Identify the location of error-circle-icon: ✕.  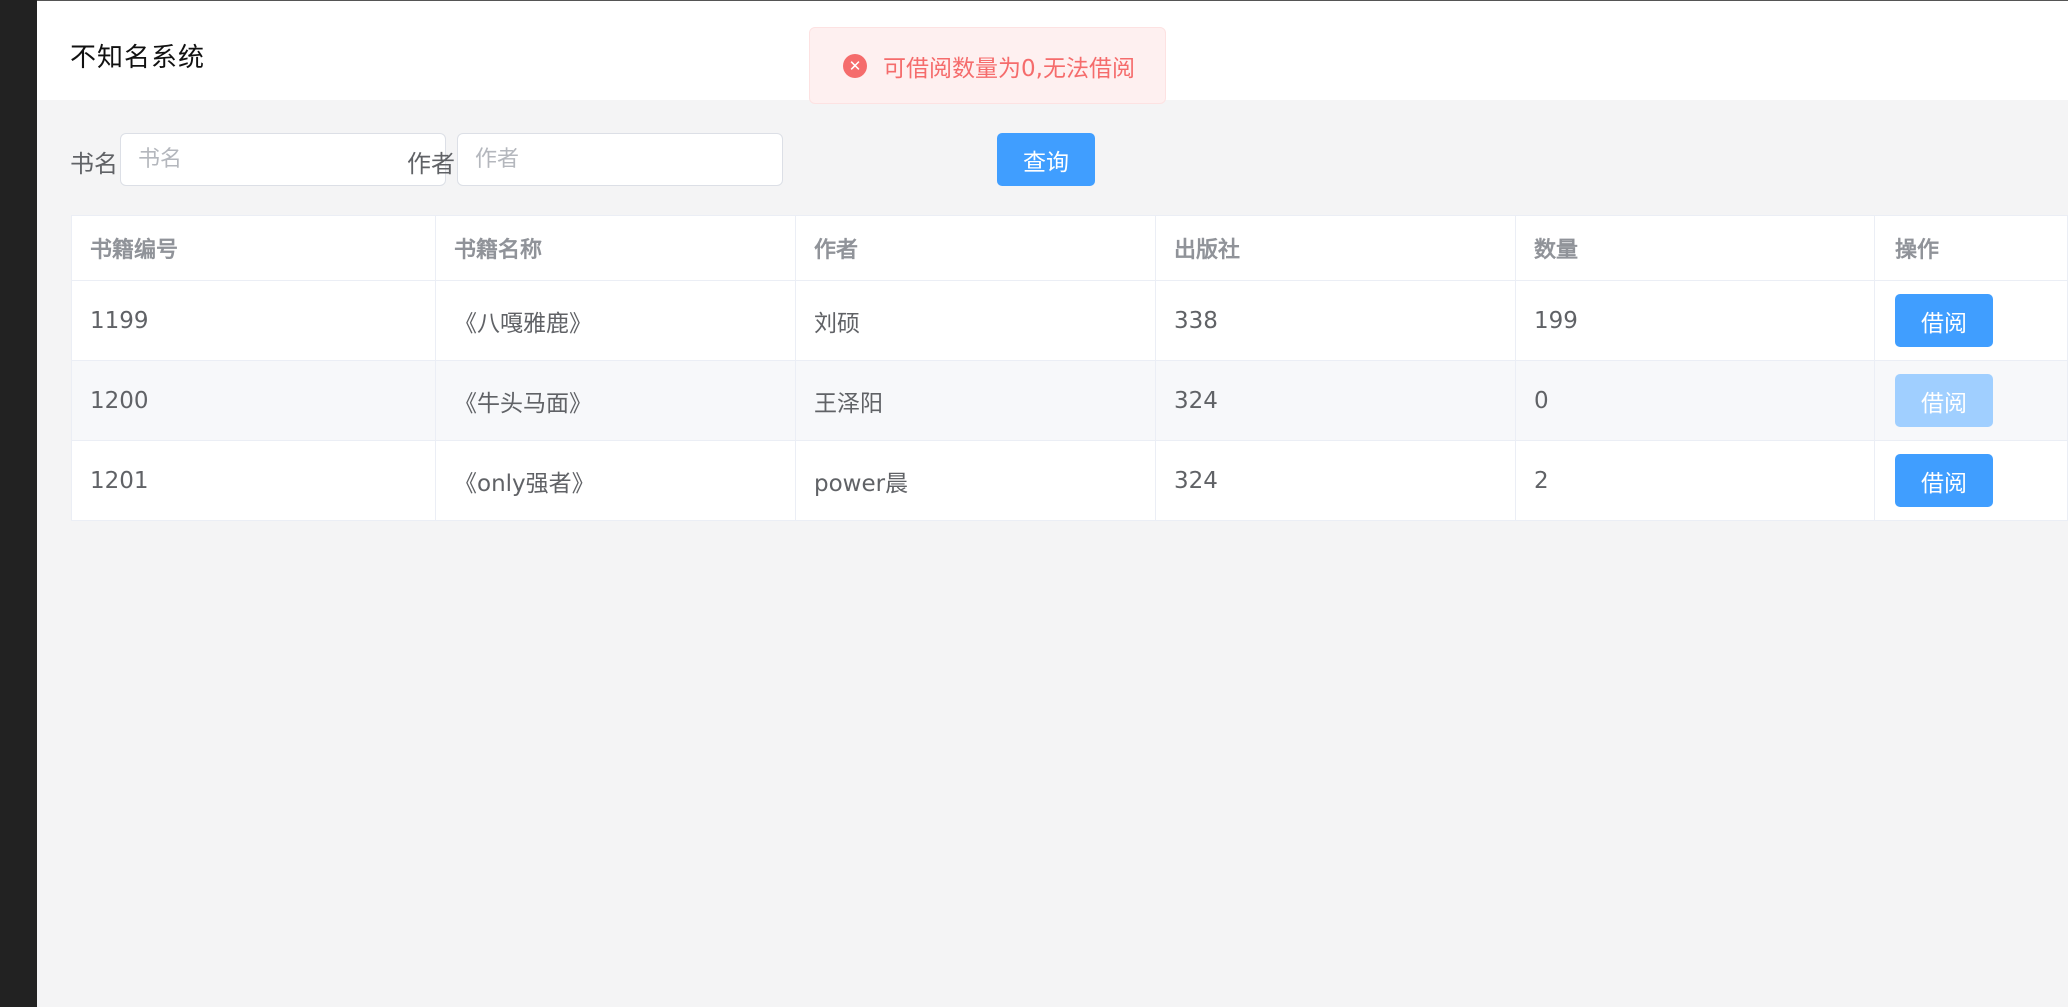
(855, 65).